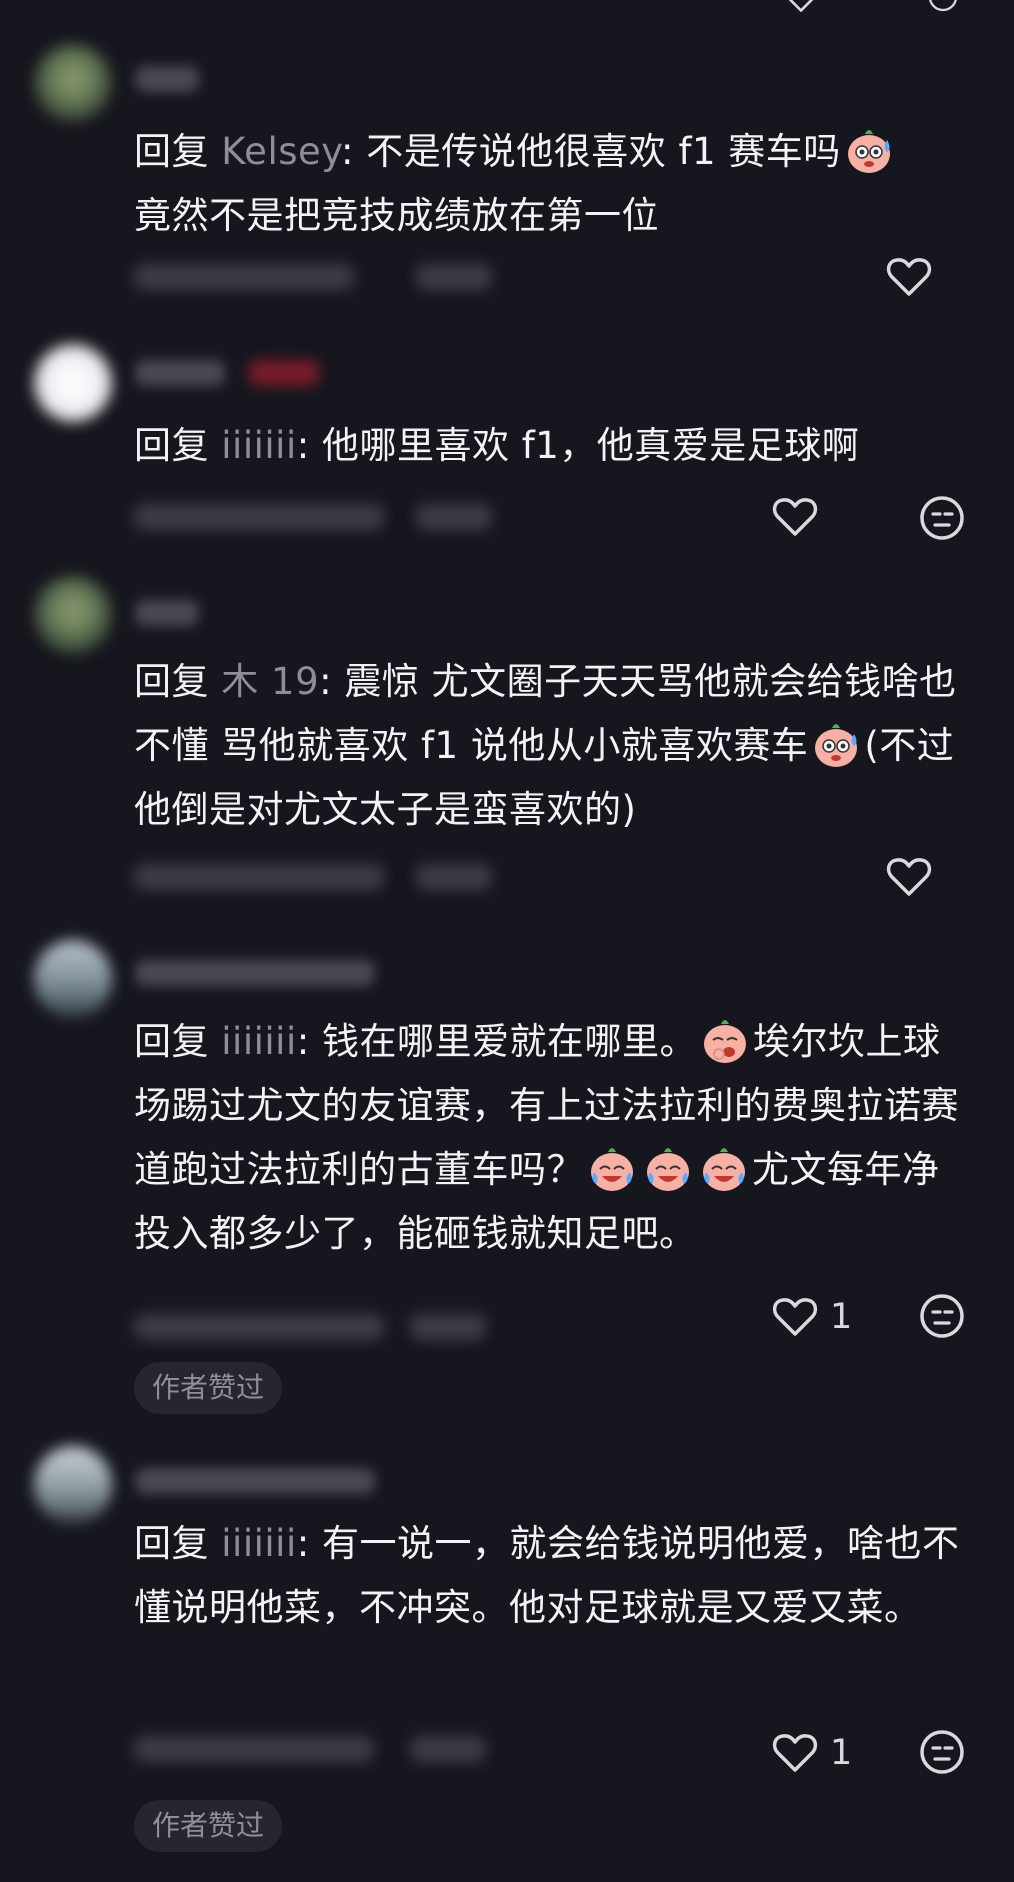 The height and width of the screenshot is (1882, 1014). Describe the element at coordinates (284, 373) in the screenshot. I see `user-tag-blurred` at that location.